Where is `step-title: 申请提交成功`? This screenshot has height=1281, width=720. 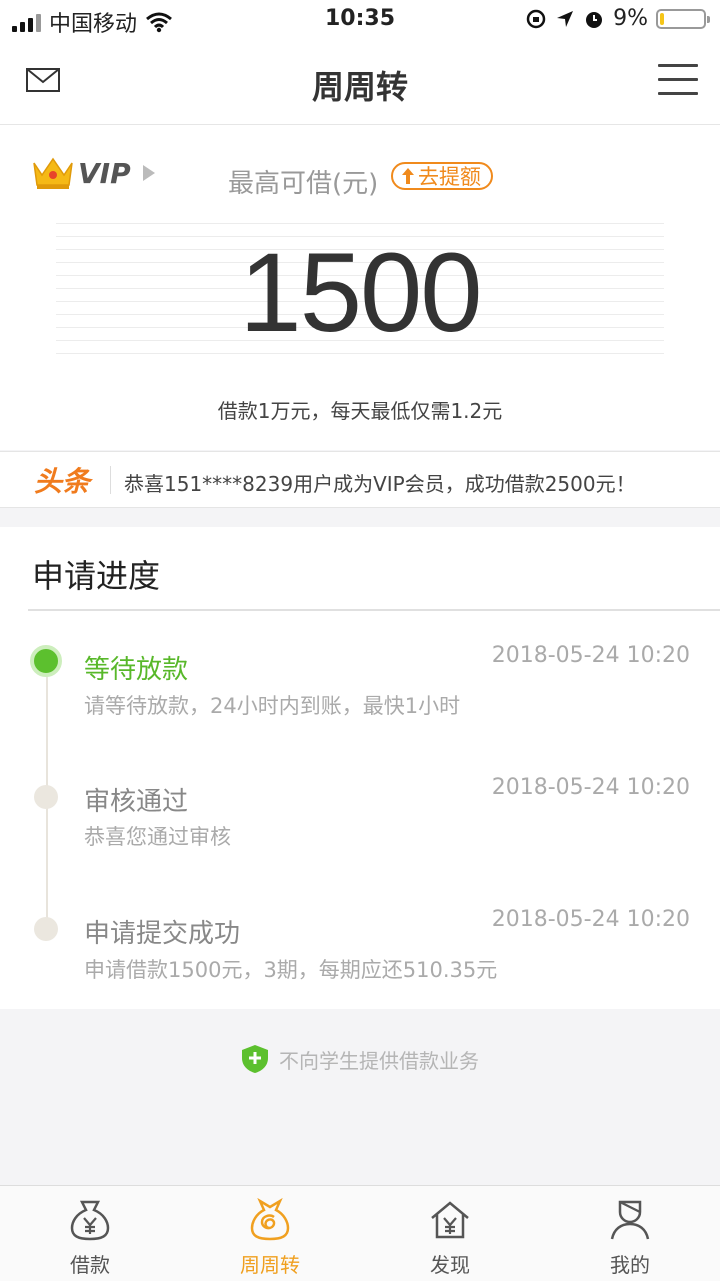 step-title: 申请提交成功 is located at coordinates (162, 934).